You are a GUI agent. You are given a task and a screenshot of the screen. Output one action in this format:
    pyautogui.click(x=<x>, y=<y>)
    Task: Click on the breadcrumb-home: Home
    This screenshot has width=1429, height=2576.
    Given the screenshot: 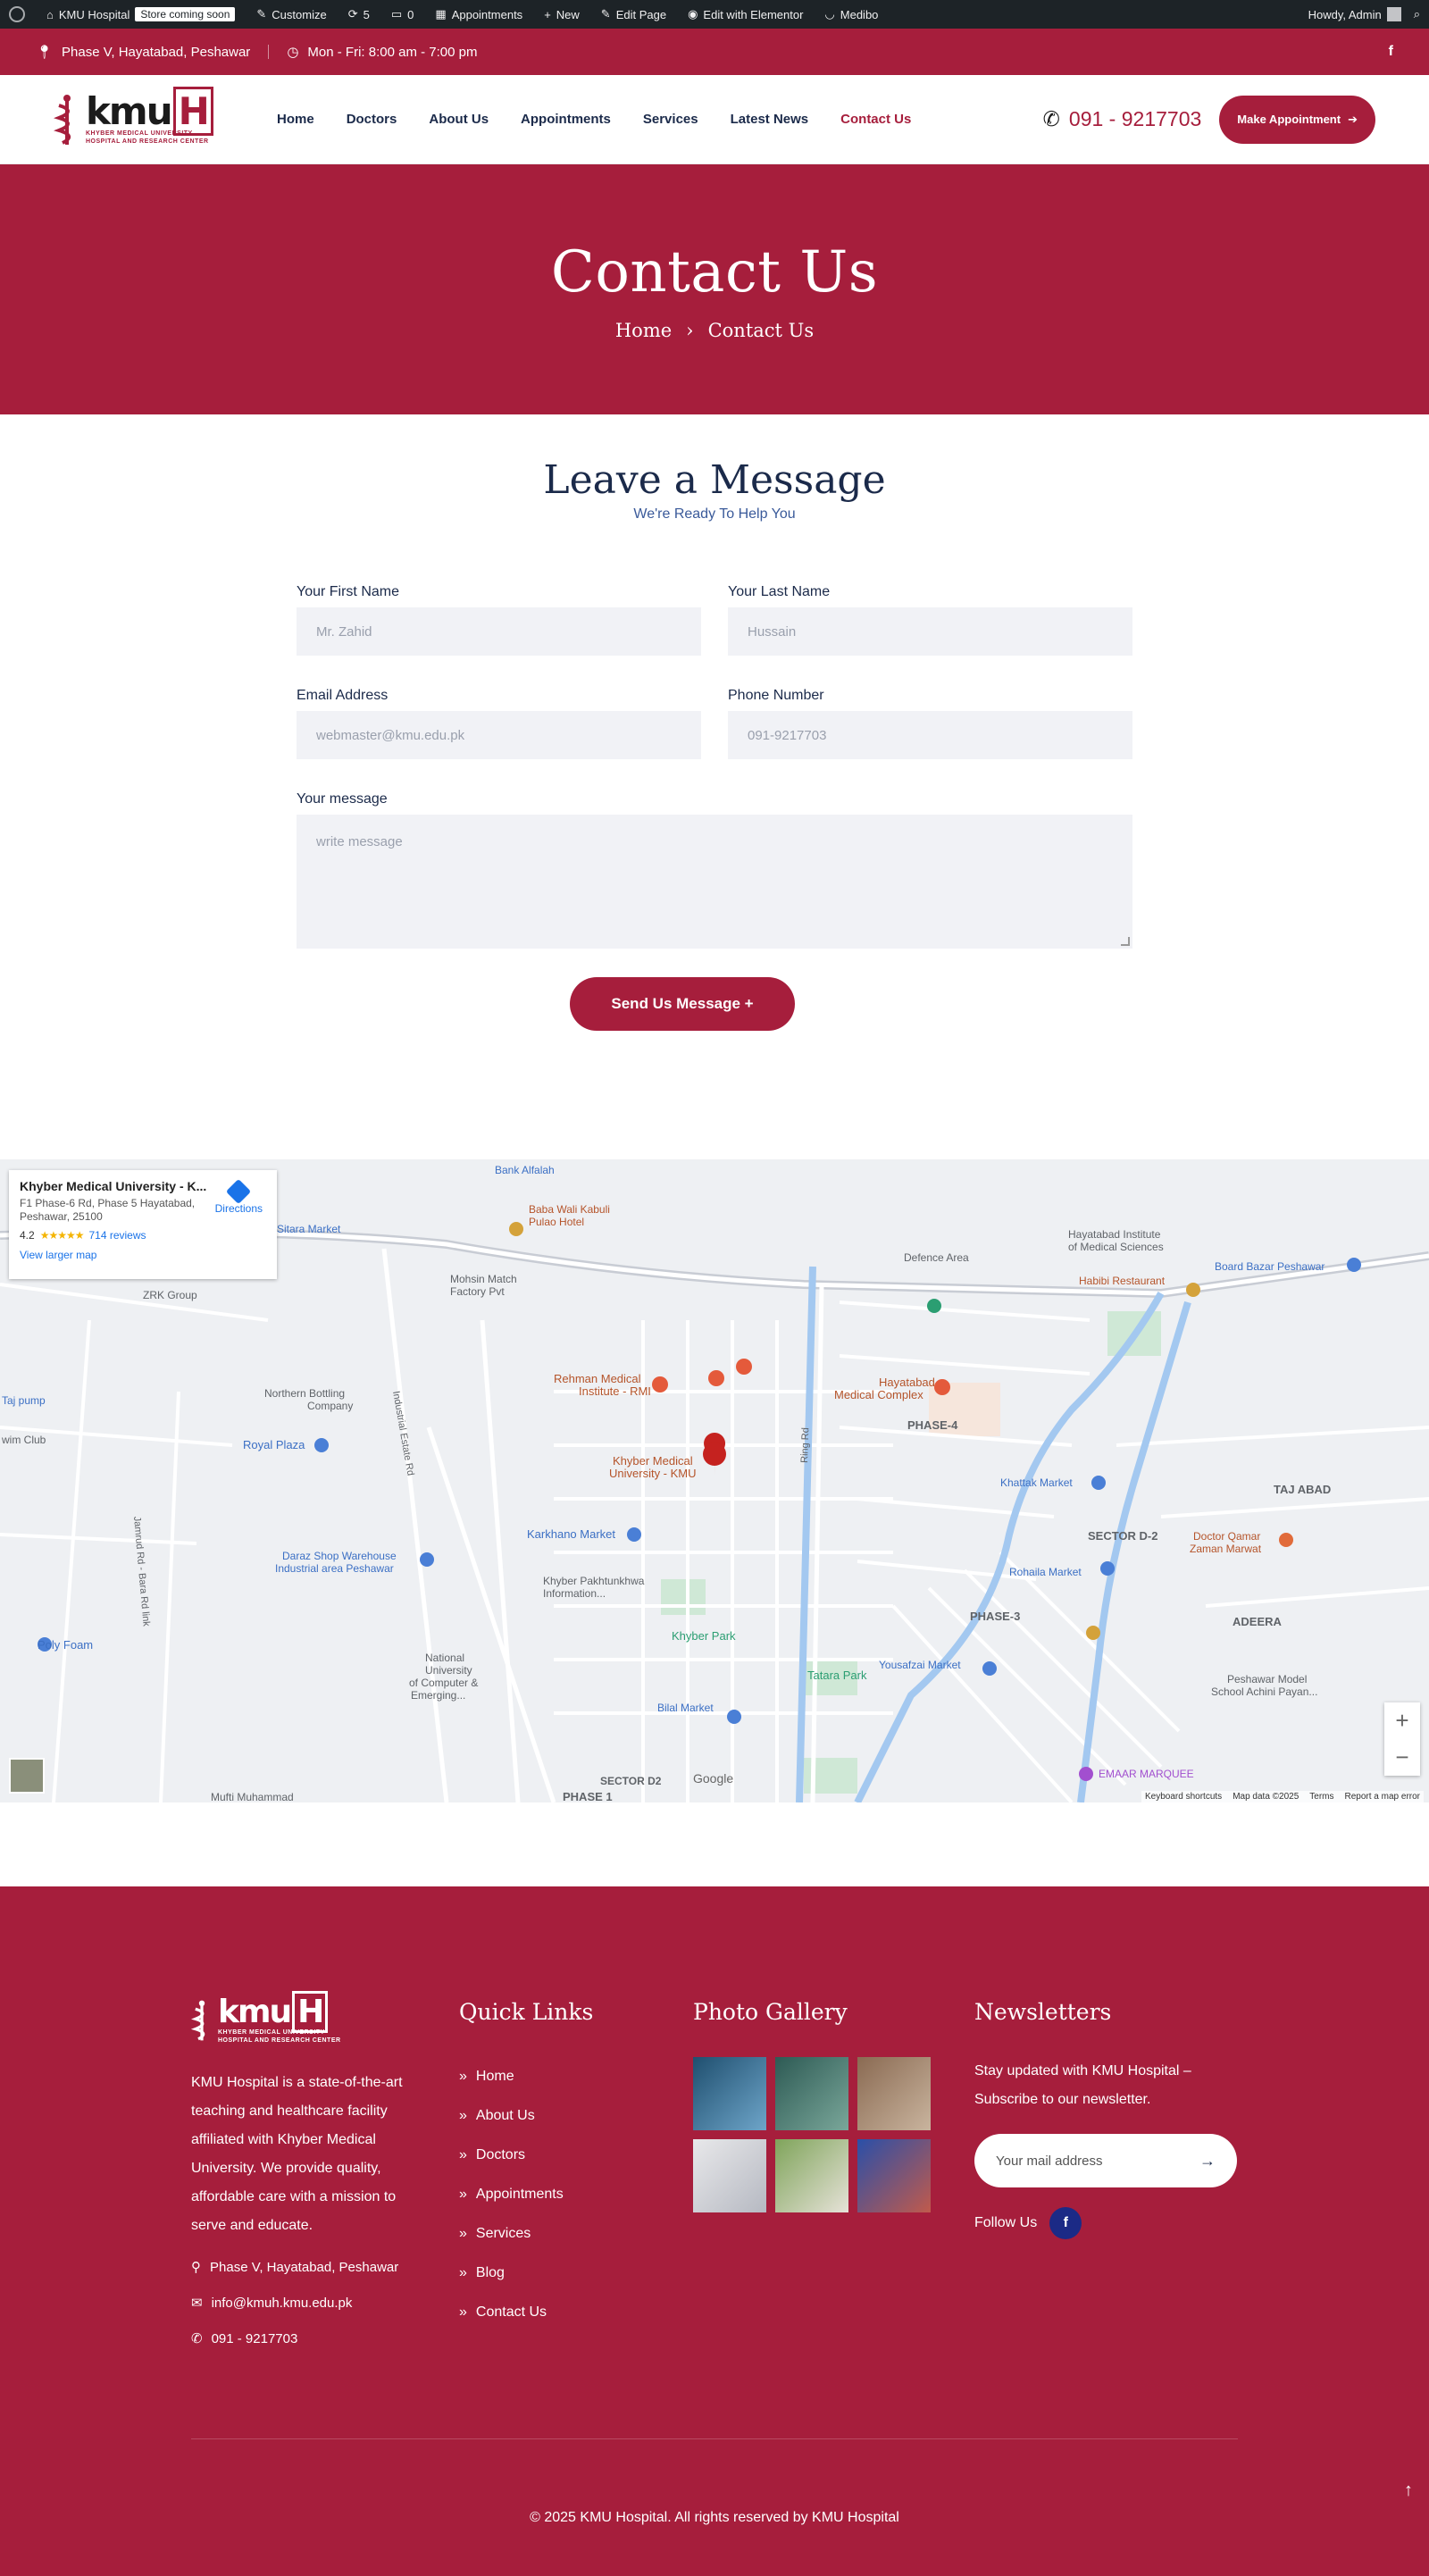 What is the action you would take?
    pyautogui.click(x=643, y=331)
    